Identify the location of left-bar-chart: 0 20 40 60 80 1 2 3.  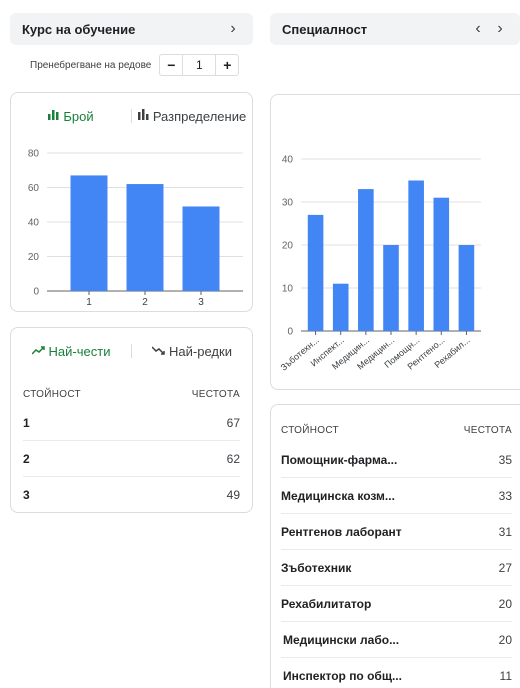
(135, 228).